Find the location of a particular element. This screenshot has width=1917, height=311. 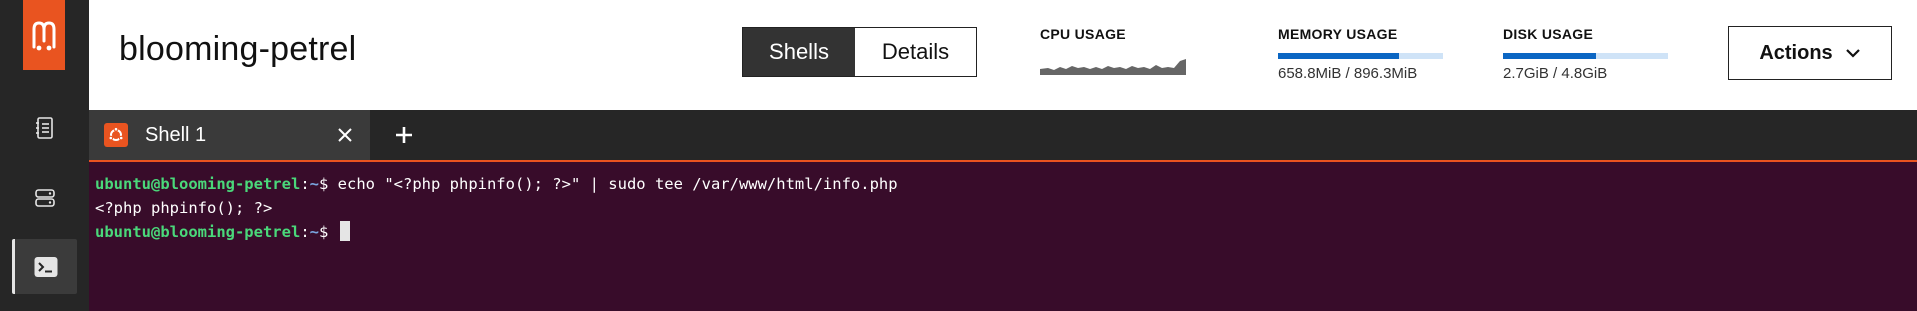

server-icon is located at coordinates (44, 197).